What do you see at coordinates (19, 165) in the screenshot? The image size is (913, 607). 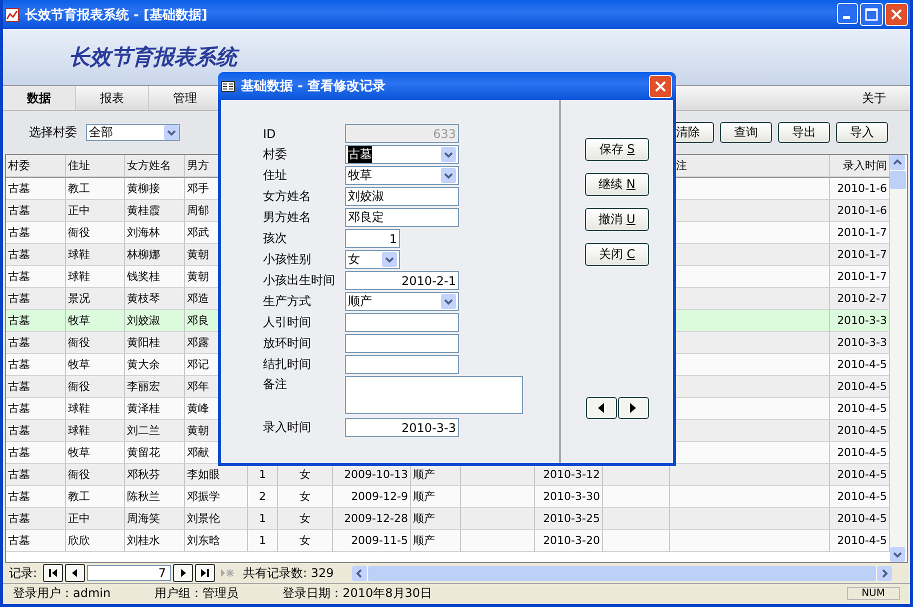 I see `column-header: 村委` at bounding box center [19, 165].